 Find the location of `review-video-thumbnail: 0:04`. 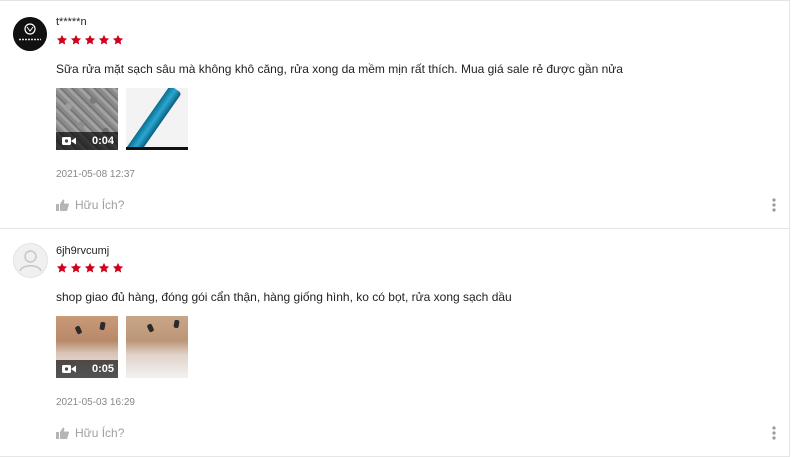

review-video-thumbnail: 0:04 is located at coordinates (87, 119).